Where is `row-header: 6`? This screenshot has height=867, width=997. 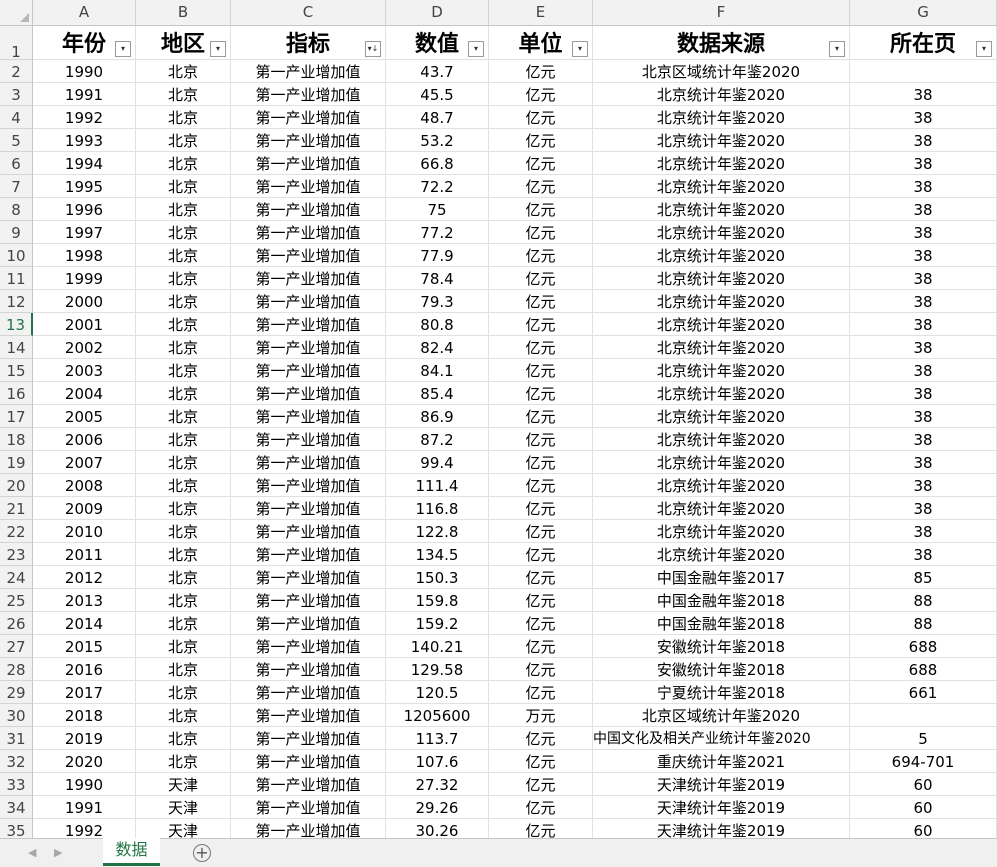
row-header: 6 is located at coordinates (16, 163).